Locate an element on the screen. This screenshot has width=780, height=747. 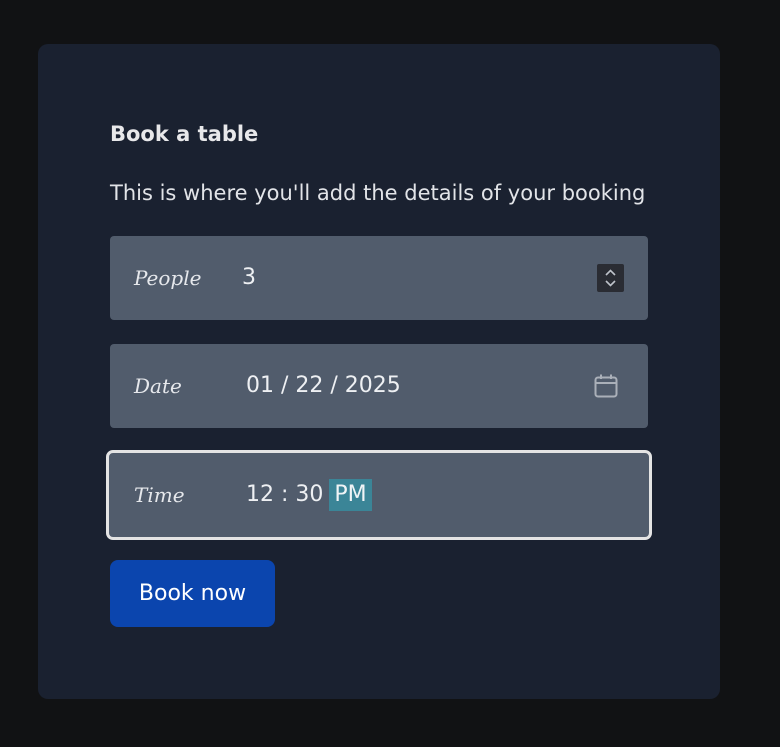
book-now-button: Book now is located at coordinates (192, 593).